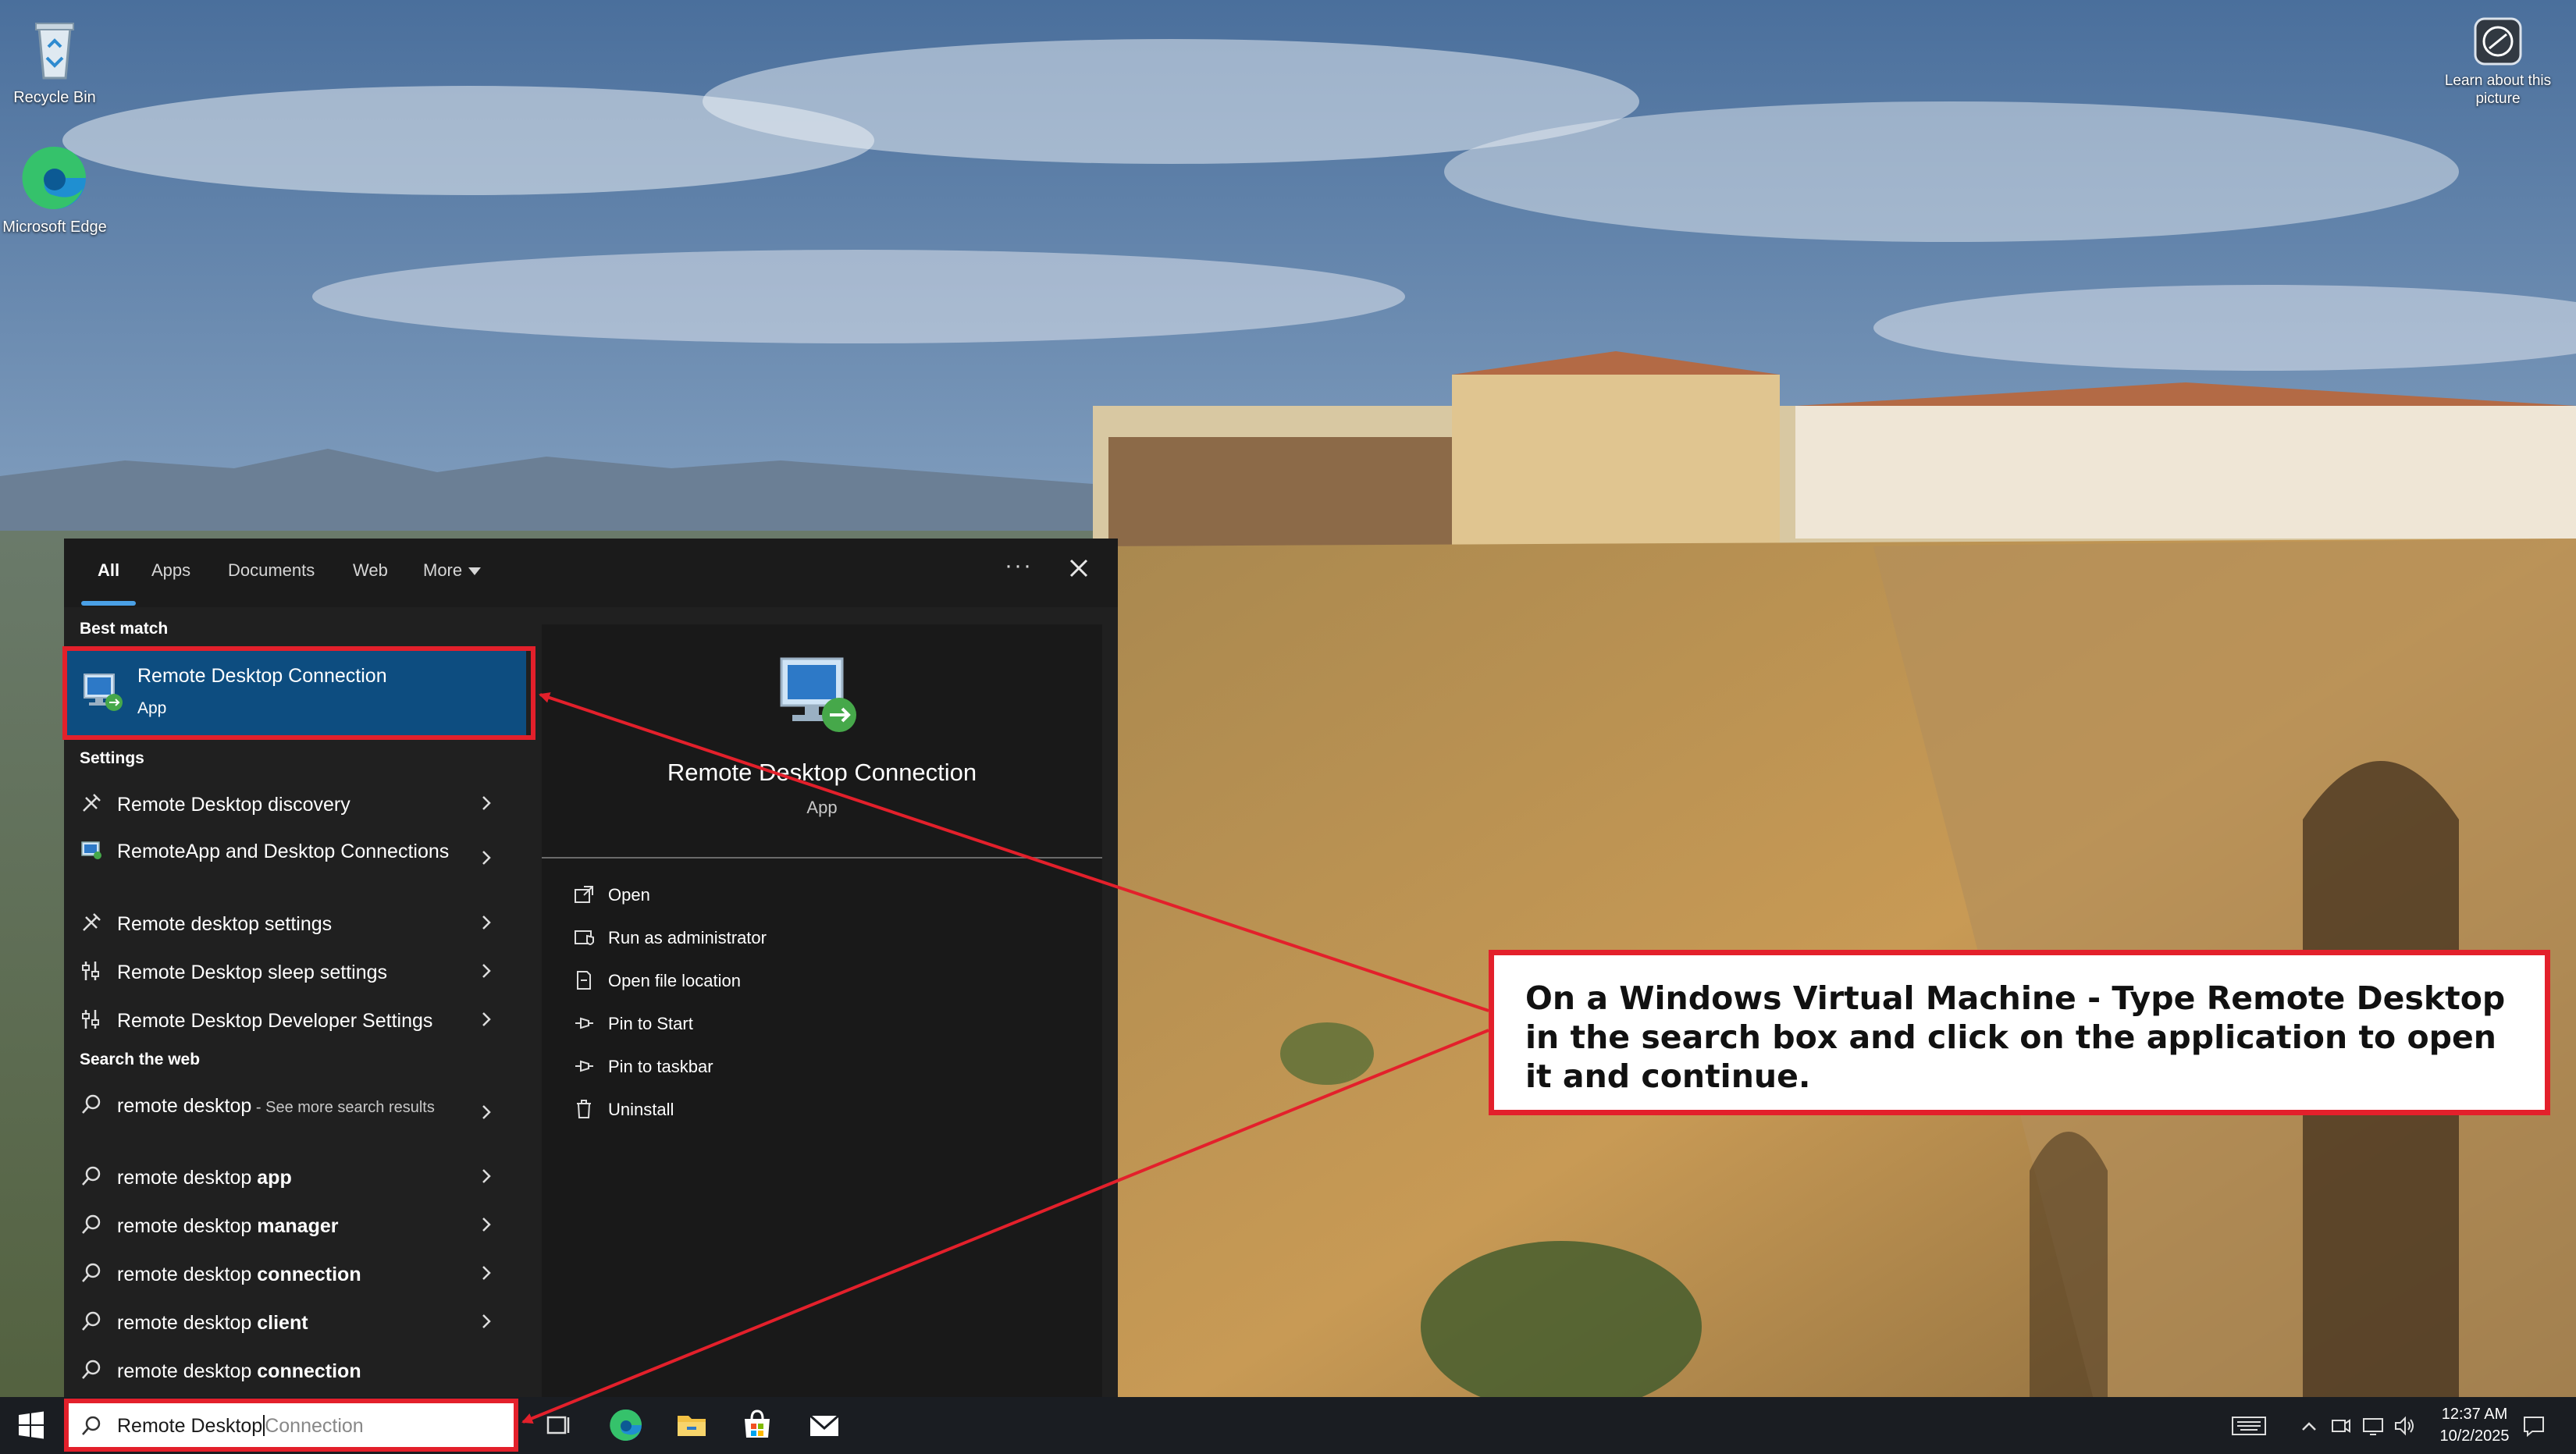  I want to click on close-icon, so click(1078, 568).